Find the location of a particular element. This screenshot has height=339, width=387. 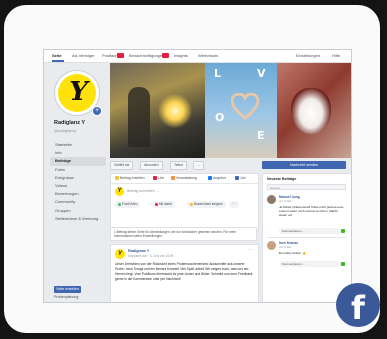

sidebar-item-community: Community is located at coordinates (78, 202).